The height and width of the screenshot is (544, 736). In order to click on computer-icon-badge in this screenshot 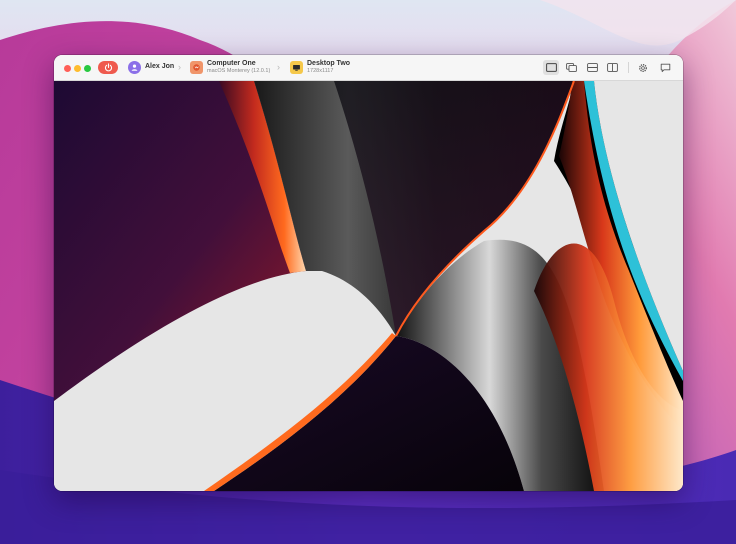, I will do `click(196, 67)`.